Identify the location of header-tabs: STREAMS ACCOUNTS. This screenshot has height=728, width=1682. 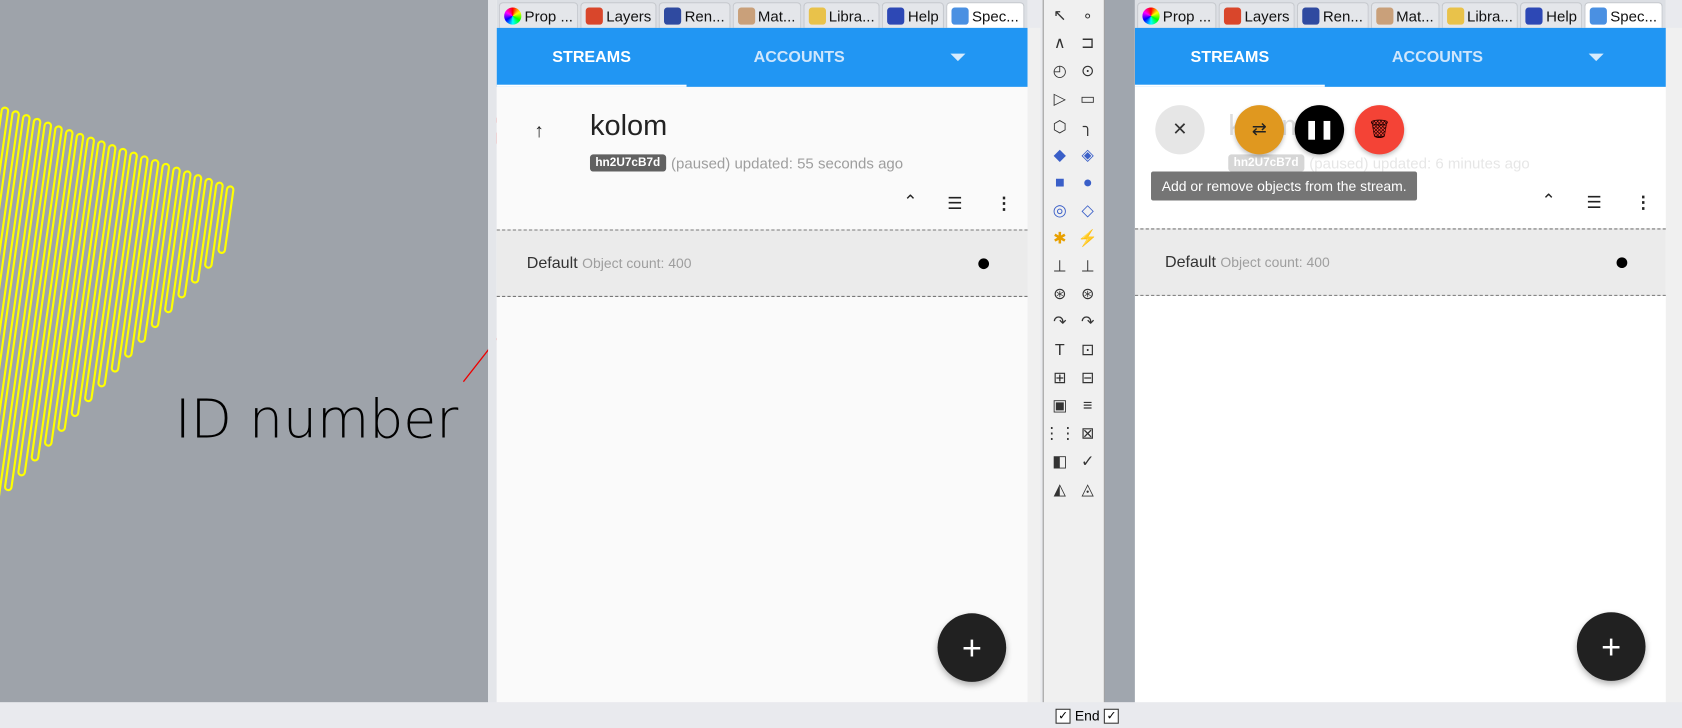
(762, 57).